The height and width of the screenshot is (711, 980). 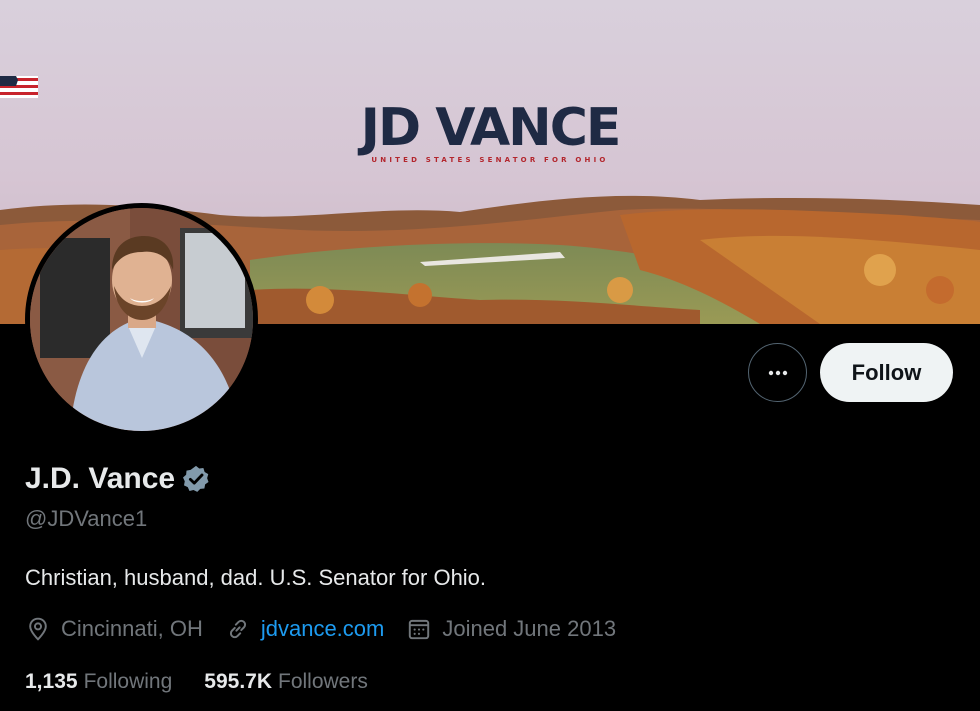 I want to click on handle: @JDVance1, so click(x=86, y=518).